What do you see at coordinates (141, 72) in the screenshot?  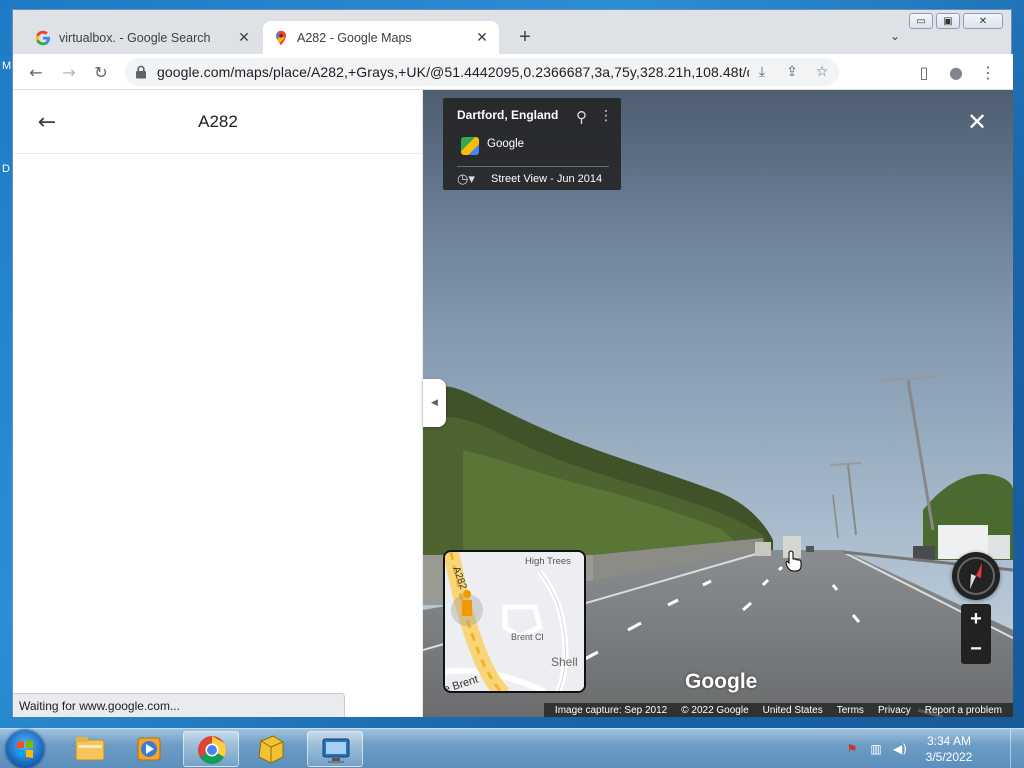 I see `lock-icon` at bounding box center [141, 72].